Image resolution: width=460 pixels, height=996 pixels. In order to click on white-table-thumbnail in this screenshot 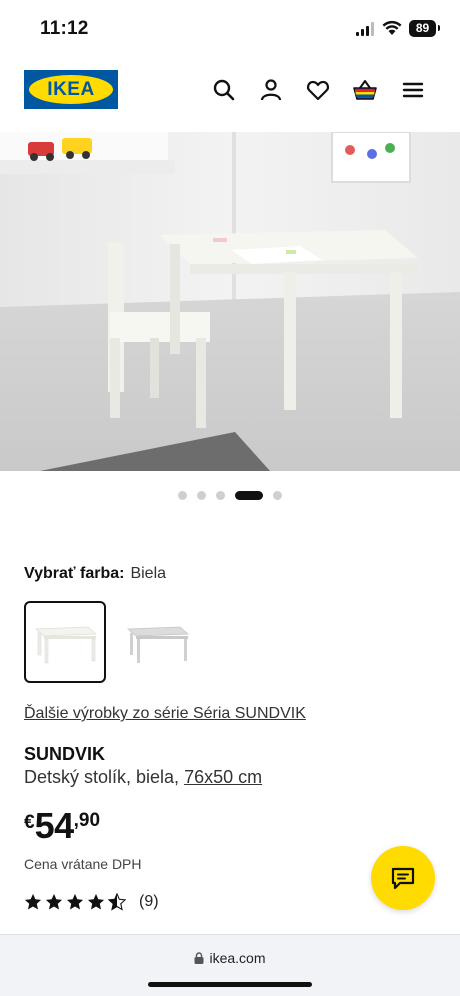, I will do `click(66, 645)`.